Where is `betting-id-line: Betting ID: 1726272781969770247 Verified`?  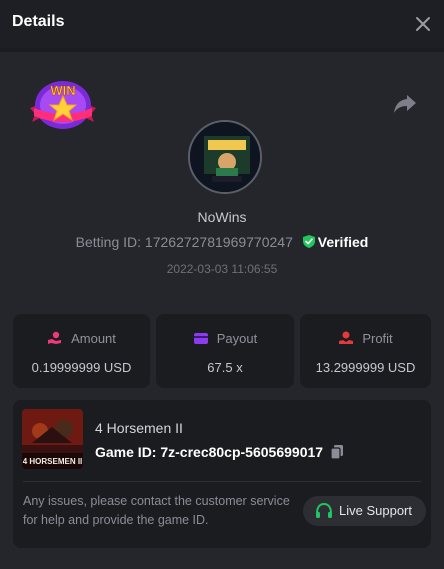
betting-id-line: Betting ID: 1726272781969770247 Verified is located at coordinates (222, 242).